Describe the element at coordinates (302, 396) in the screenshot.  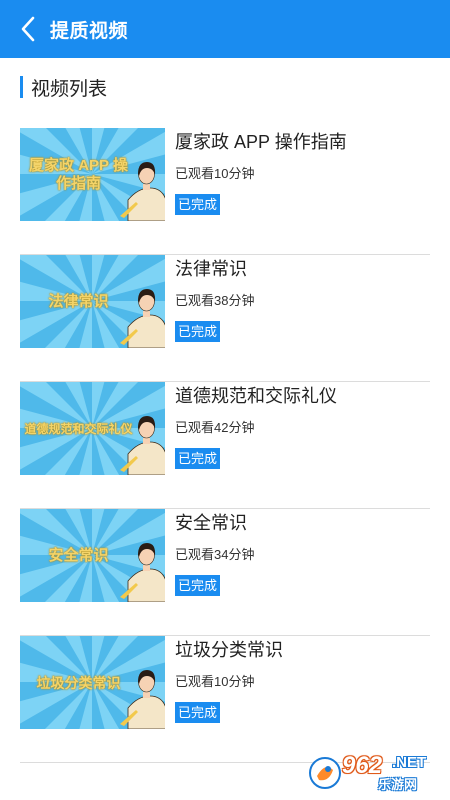
I see `video-title: 道德规范和交际礼仪` at that location.